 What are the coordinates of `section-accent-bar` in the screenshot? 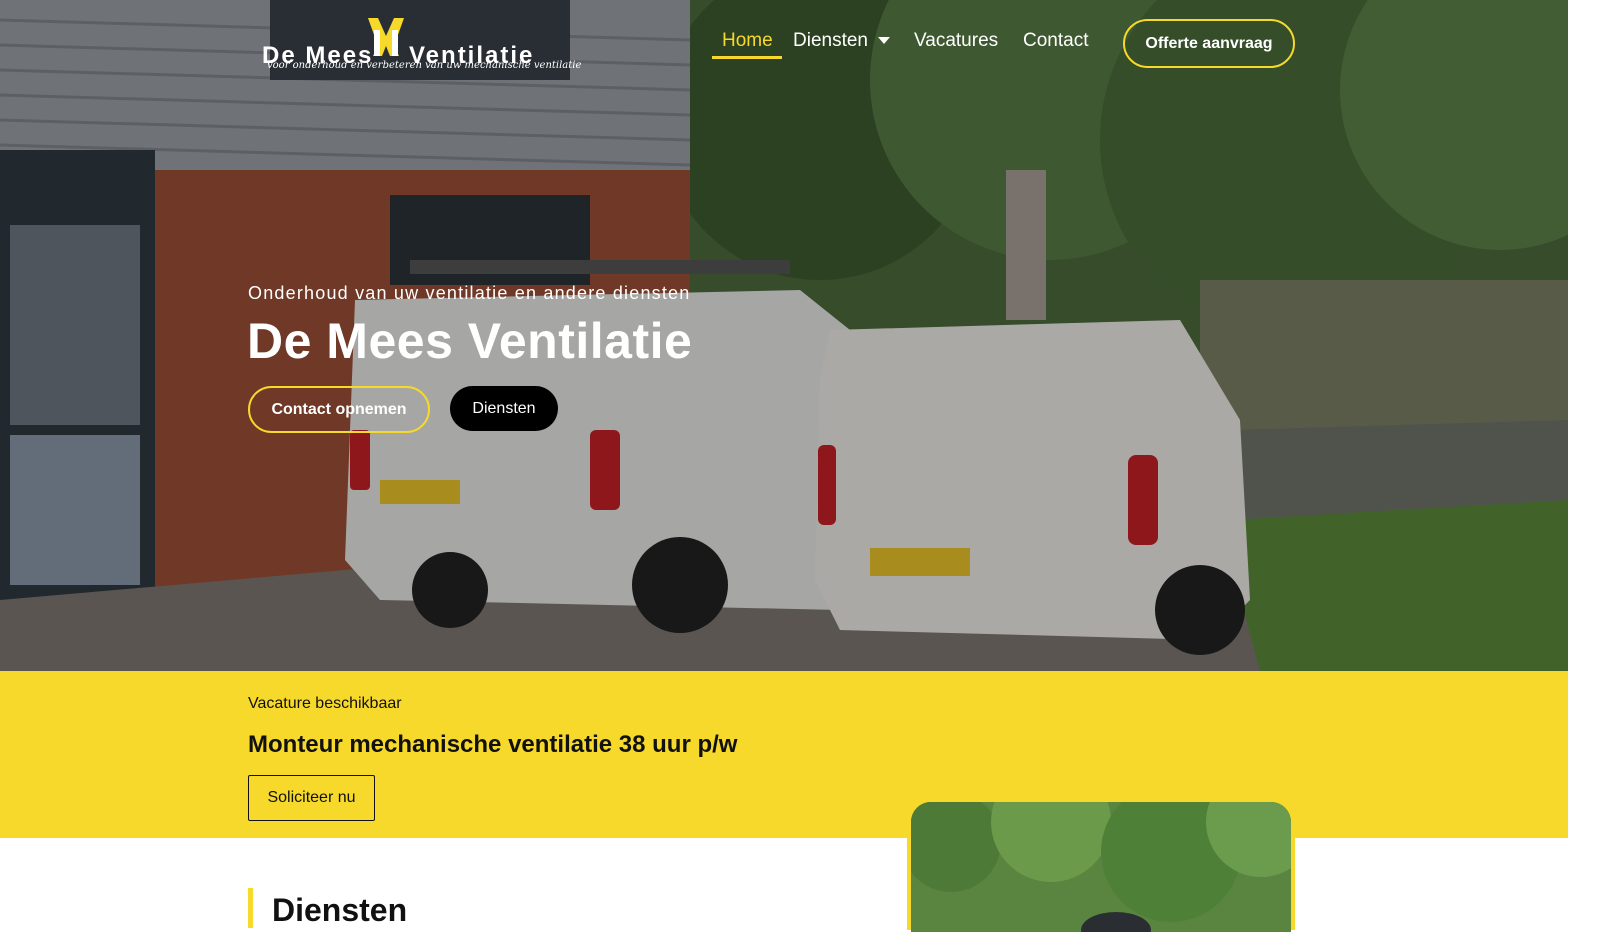 It's located at (250, 908).